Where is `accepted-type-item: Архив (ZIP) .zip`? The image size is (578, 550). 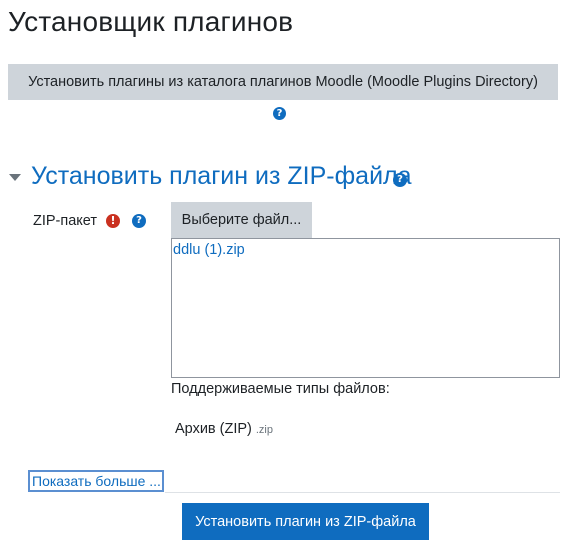
accepted-type-item: Архив (ZIP) .zip is located at coordinates (224, 429).